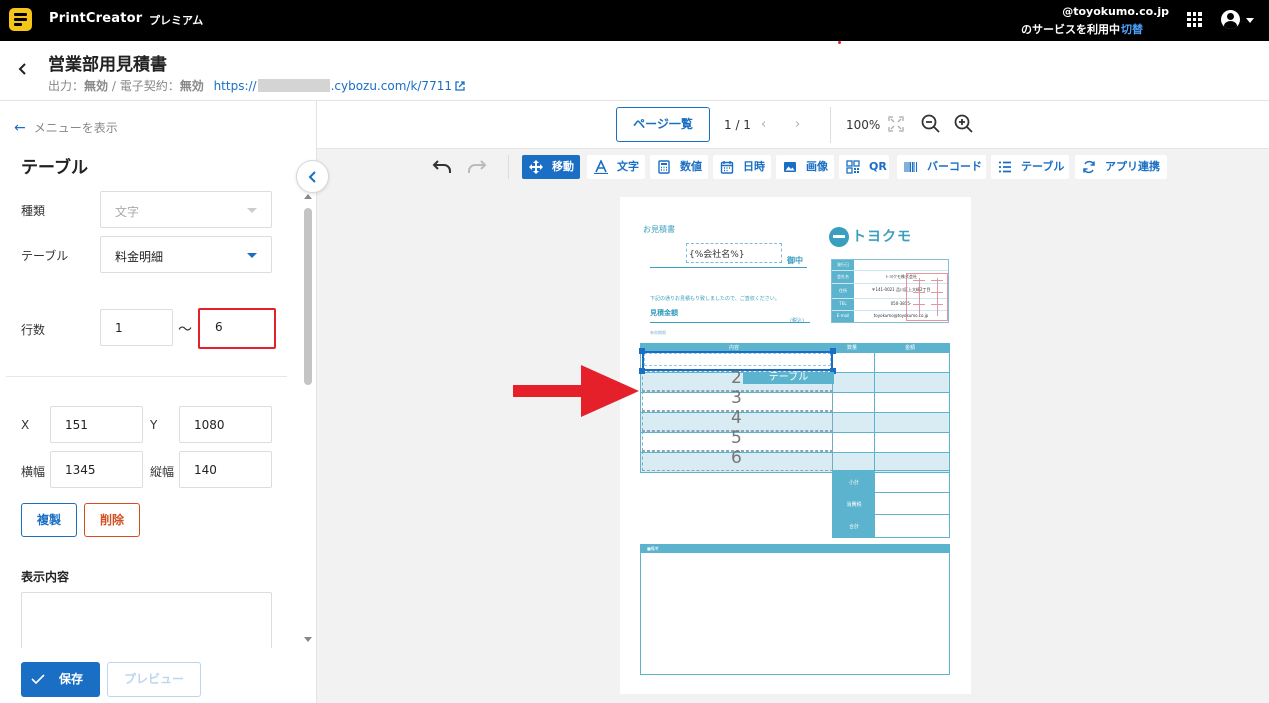 This screenshot has width=1269, height=703. I want to click on url-suffix: .cybozu.com/k/7711, so click(391, 86).